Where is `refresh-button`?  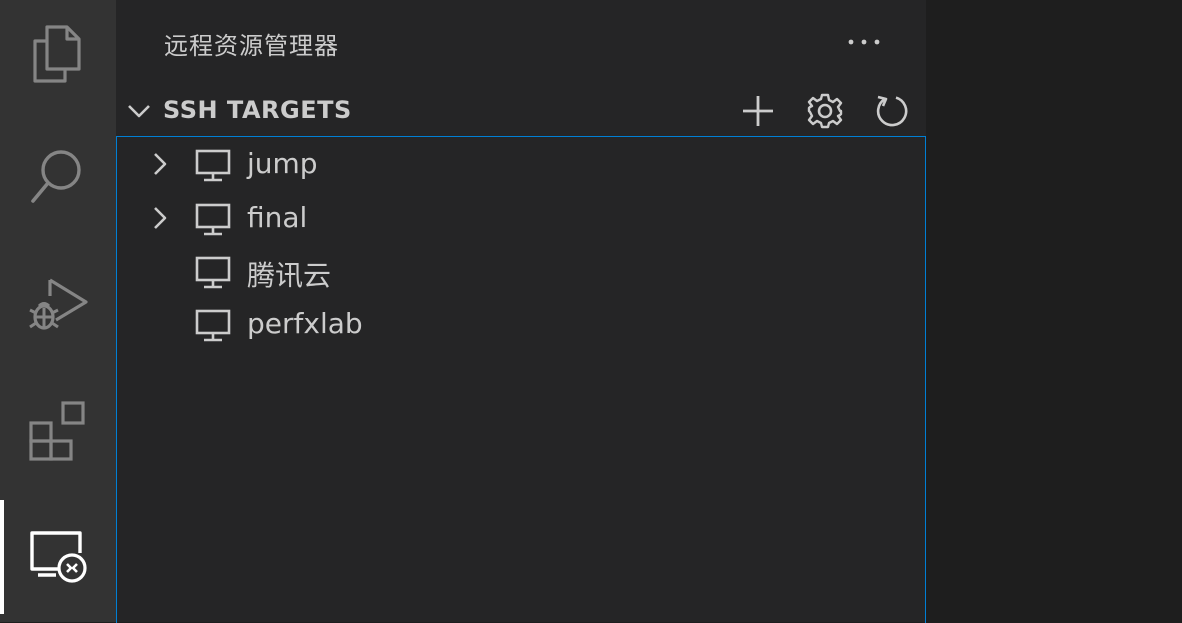 refresh-button is located at coordinates (892, 111).